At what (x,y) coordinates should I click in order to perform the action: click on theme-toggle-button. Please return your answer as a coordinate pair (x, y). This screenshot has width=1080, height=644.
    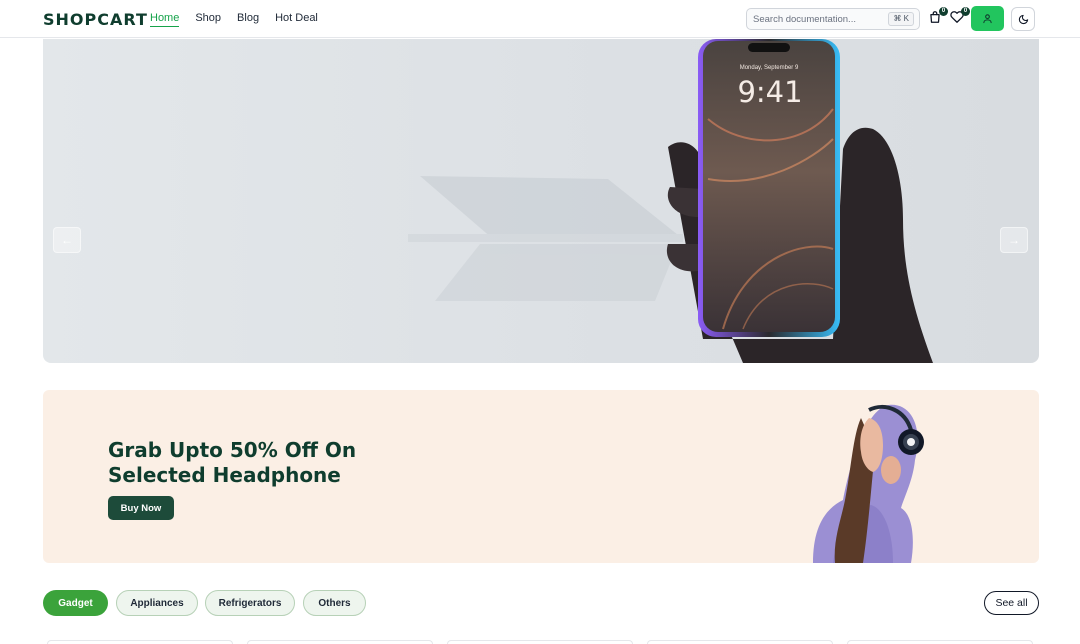
    Looking at the image, I should click on (1023, 19).